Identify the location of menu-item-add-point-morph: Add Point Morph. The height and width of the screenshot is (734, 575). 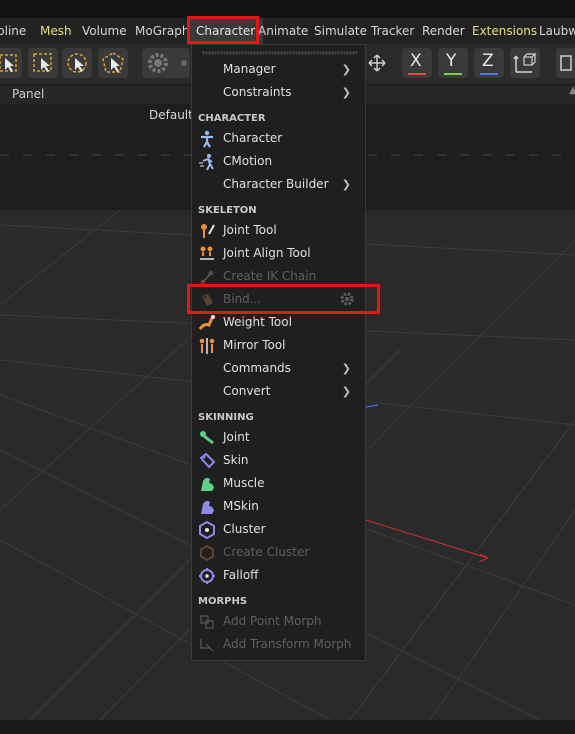
(278, 621).